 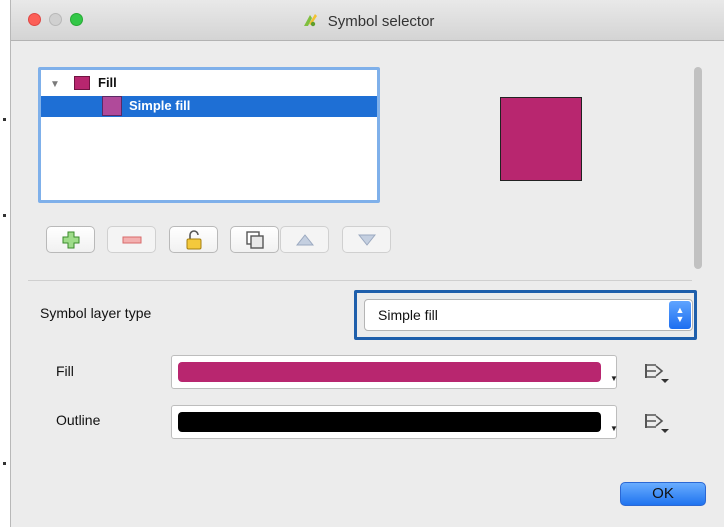 I want to click on section-divider, so click(x=360, y=280).